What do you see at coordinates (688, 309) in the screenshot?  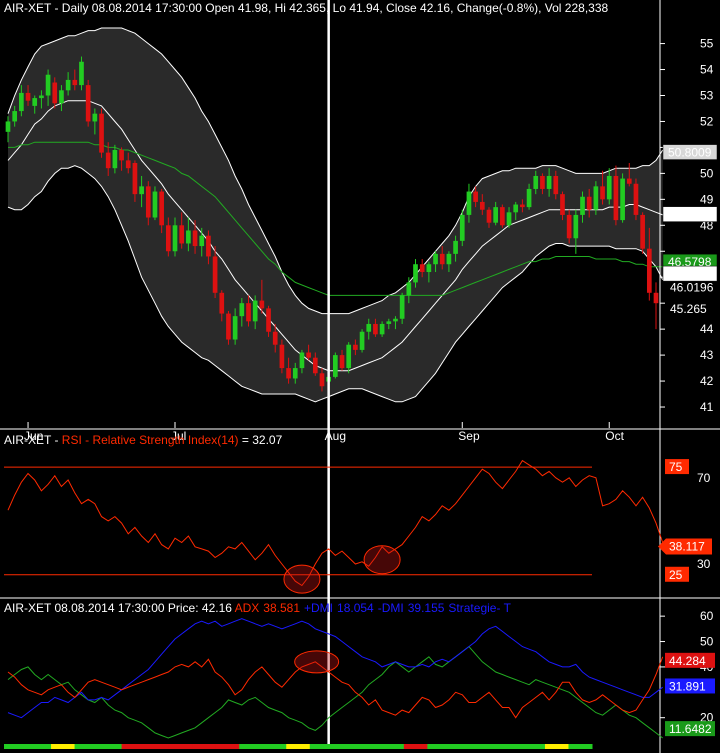 I see `price-value-label: 45.265` at bounding box center [688, 309].